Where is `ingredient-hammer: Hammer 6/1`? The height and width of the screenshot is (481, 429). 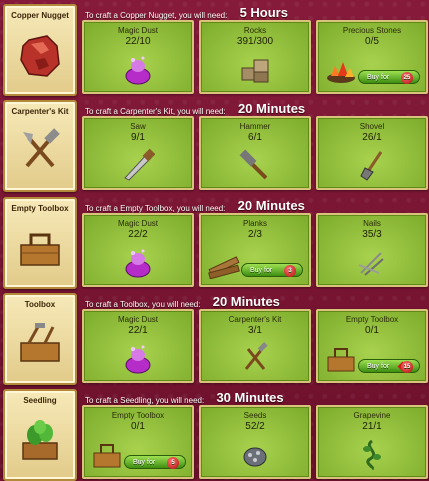 ingredient-hammer: Hammer 6/1 is located at coordinates (255, 153).